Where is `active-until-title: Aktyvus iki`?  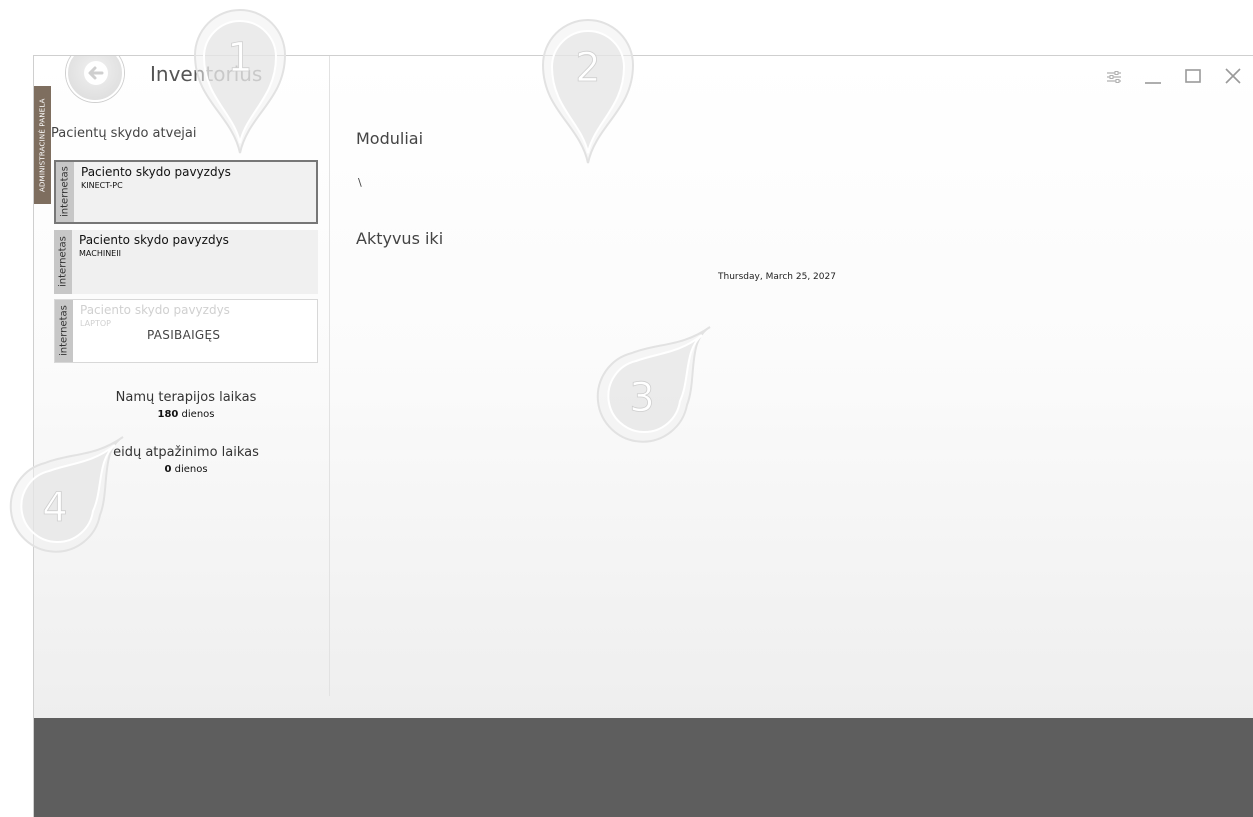
active-until-title: Aktyvus iki is located at coordinates (400, 238).